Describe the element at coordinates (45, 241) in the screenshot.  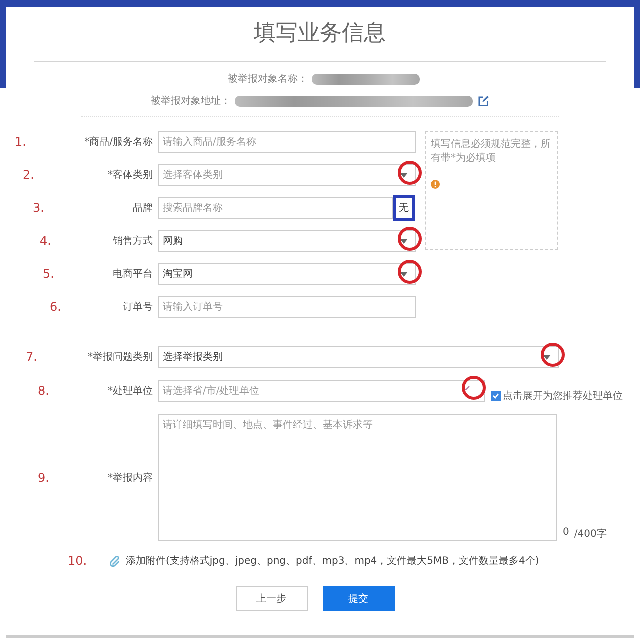
I see `annotation-number: 4.` at that location.